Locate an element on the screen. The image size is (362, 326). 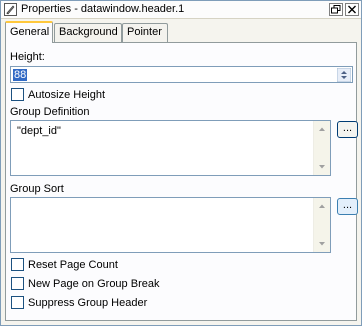
close-button is located at coordinates (352, 9).